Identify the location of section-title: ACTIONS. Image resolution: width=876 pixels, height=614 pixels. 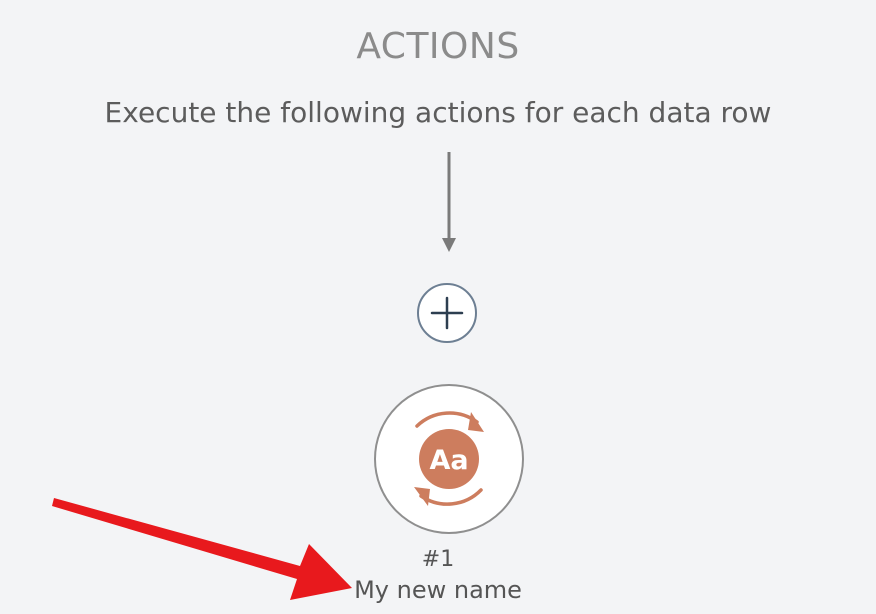
(438, 46).